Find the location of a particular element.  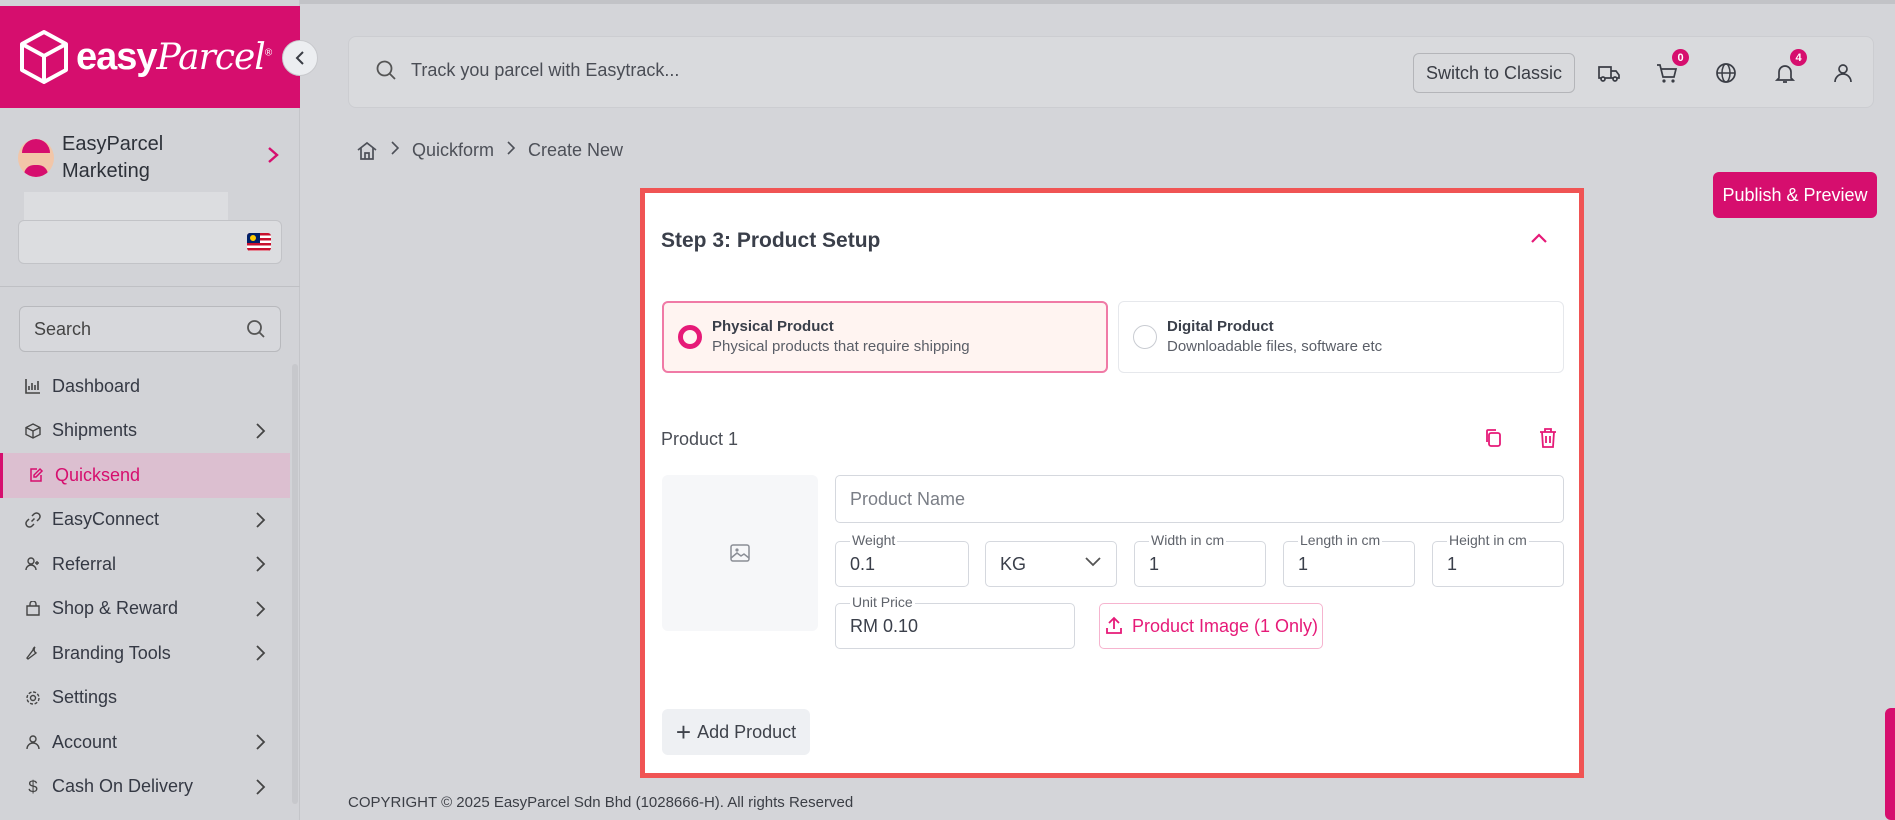

top-divider is located at coordinates (1097, 2).